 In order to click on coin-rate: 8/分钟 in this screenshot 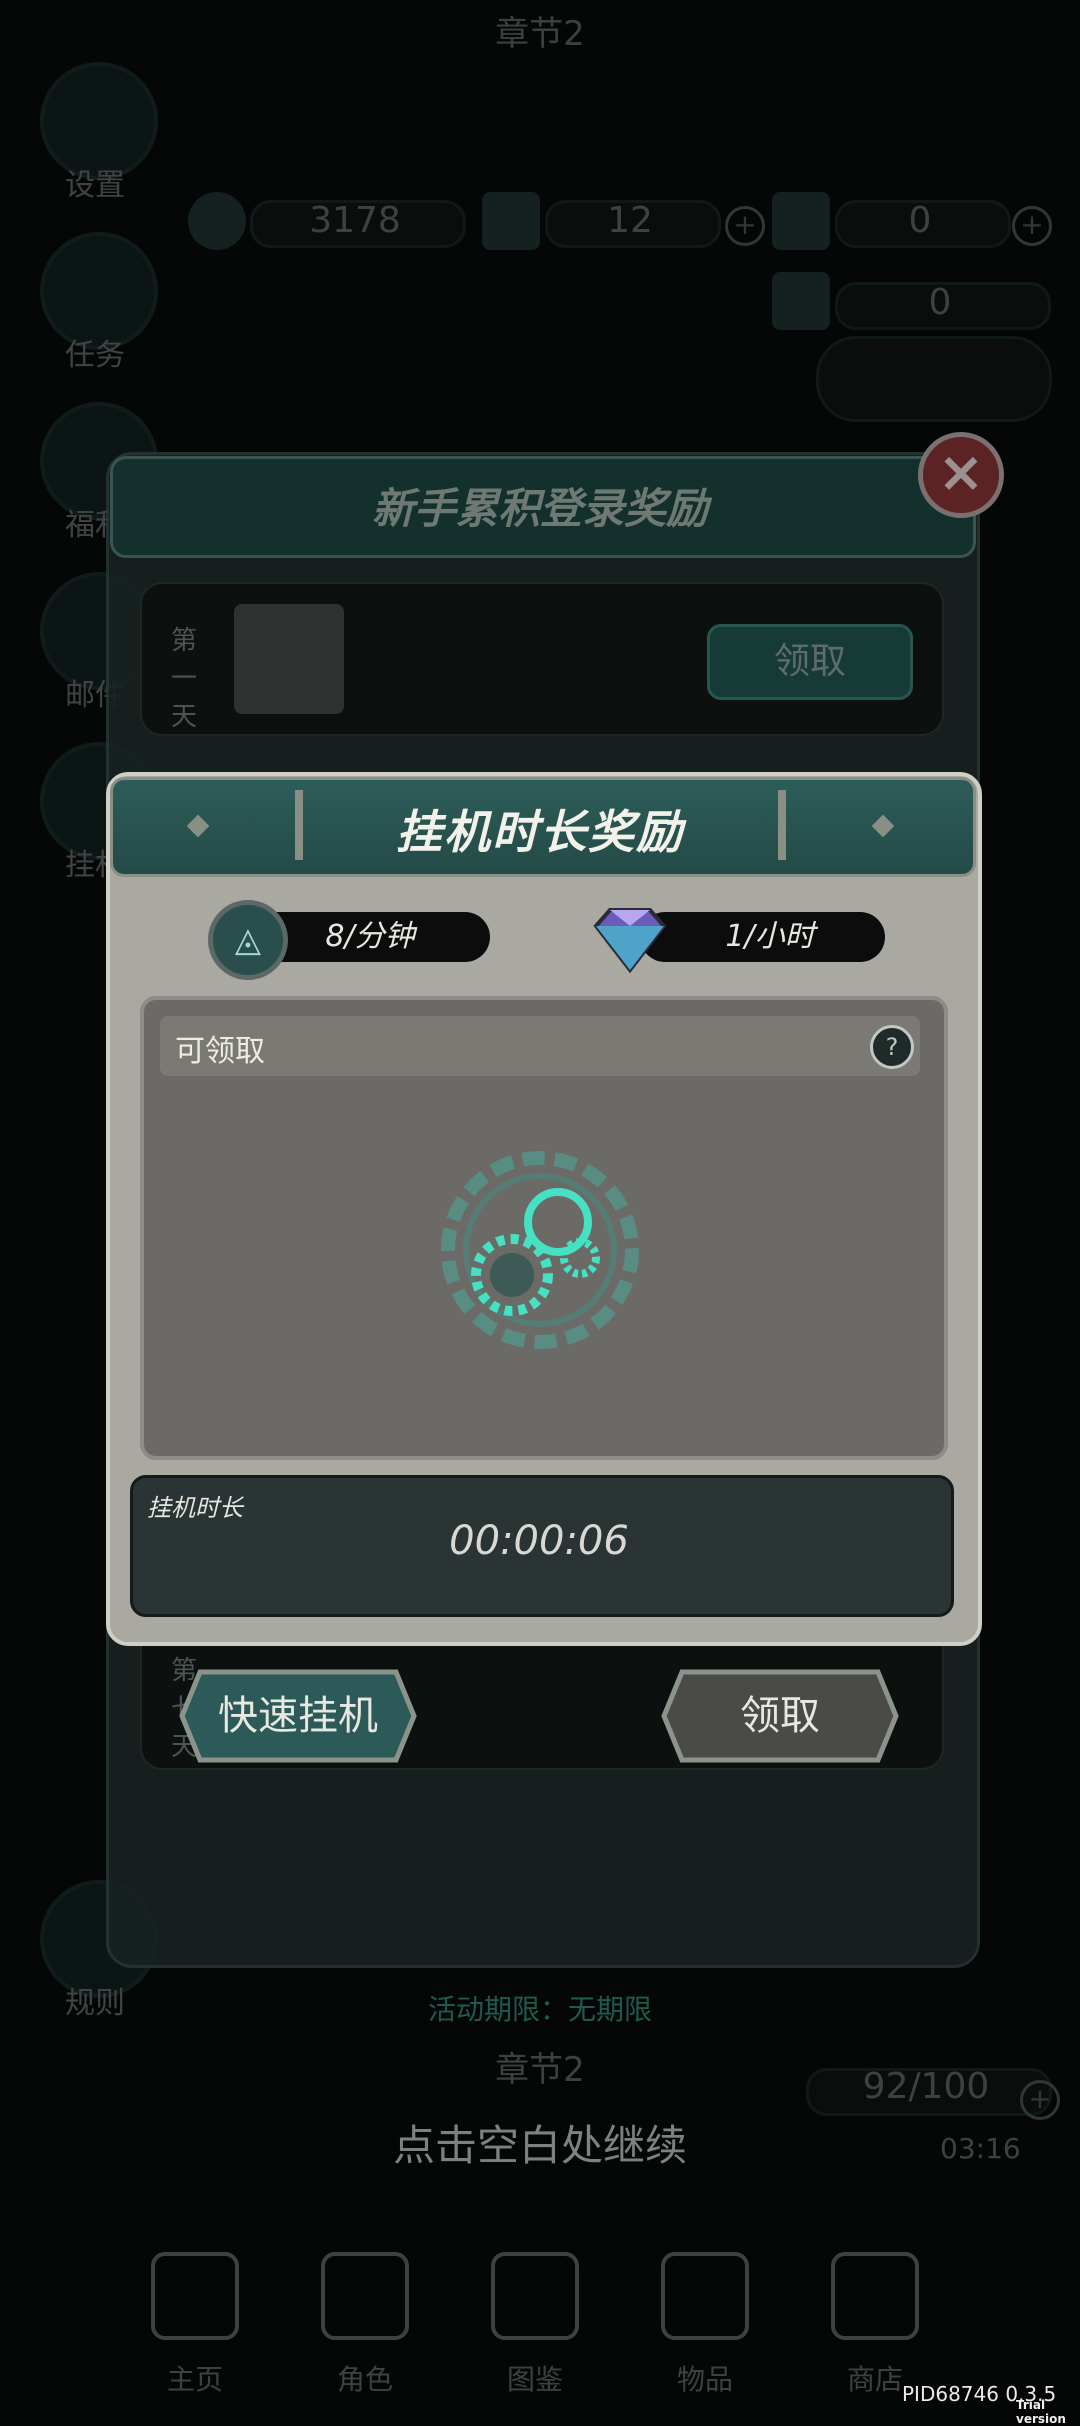, I will do `click(370, 936)`.